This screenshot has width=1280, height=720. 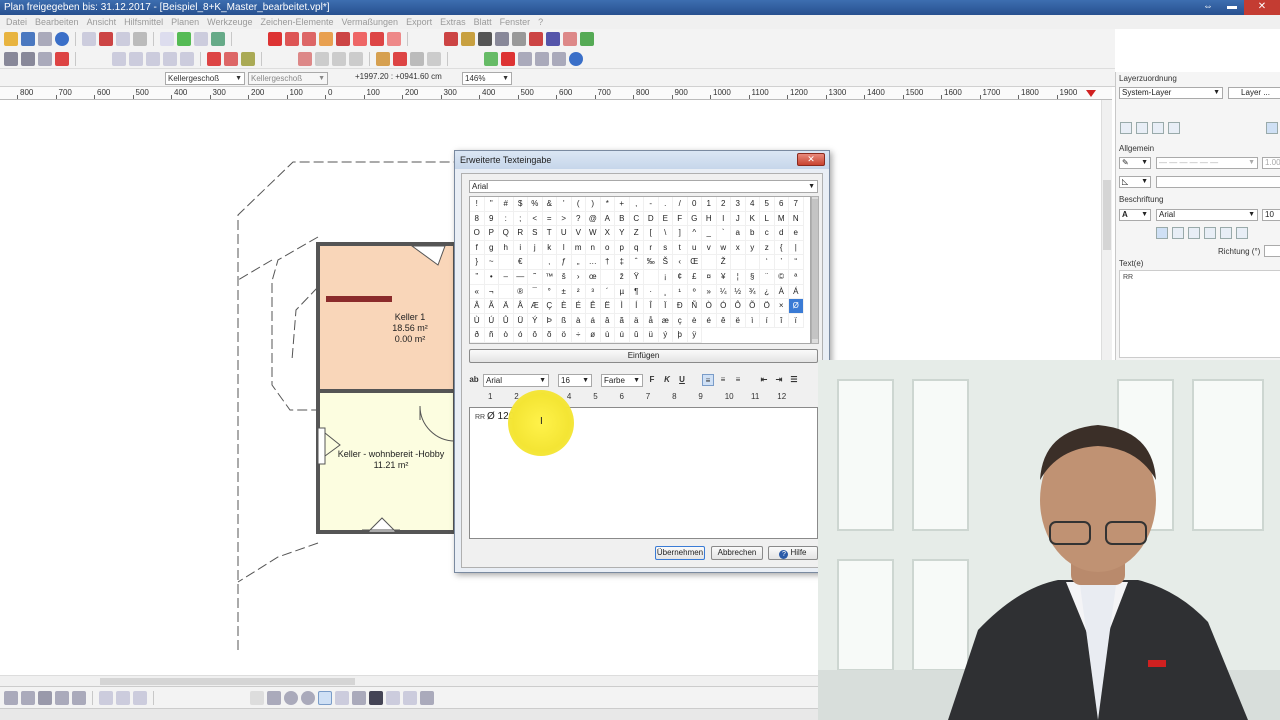 What do you see at coordinates (506, 262) in the screenshot?
I see `char-cell` at bounding box center [506, 262].